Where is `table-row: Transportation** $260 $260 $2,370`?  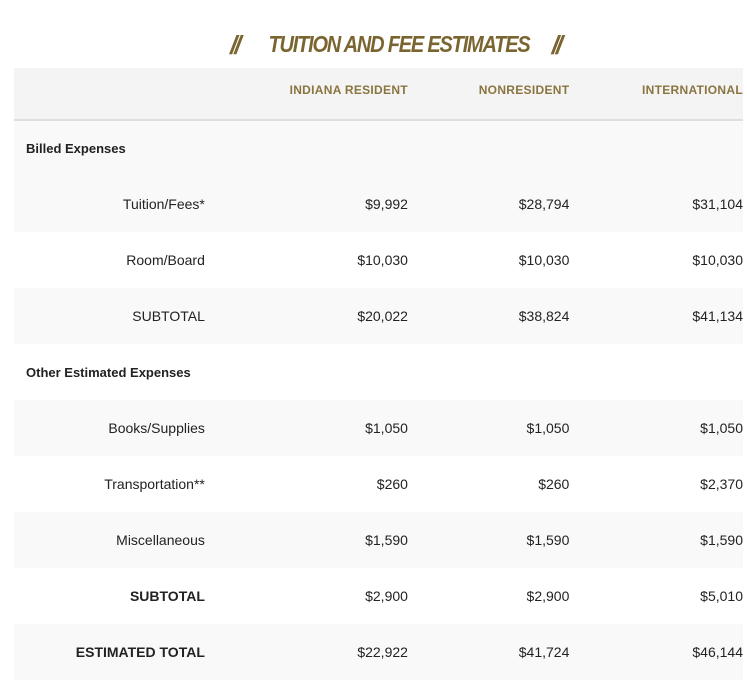 table-row: Transportation** $260 $260 $2,370 is located at coordinates (378, 484).